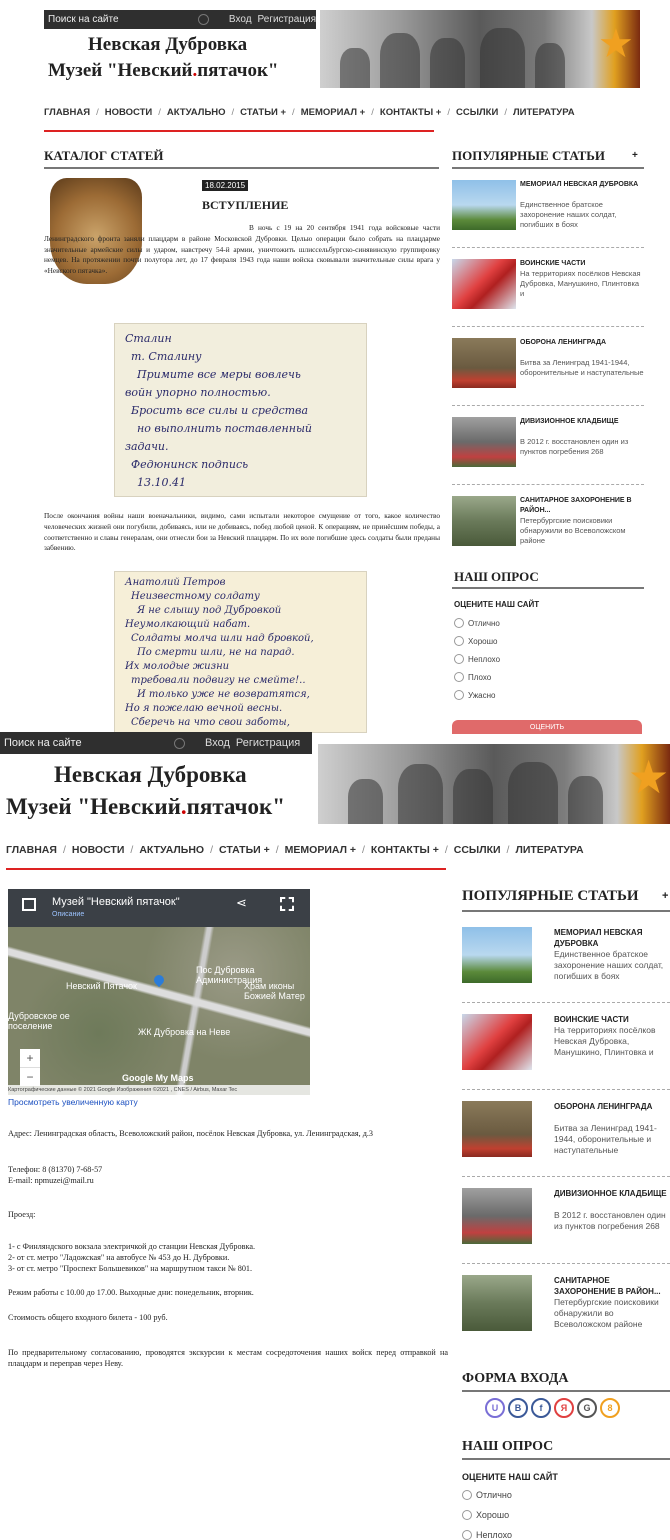  What do you see at coordinates (587, 1408) in the screenshot?
I see `social-login-icon-4: G` at bounding box center [587, 1408].